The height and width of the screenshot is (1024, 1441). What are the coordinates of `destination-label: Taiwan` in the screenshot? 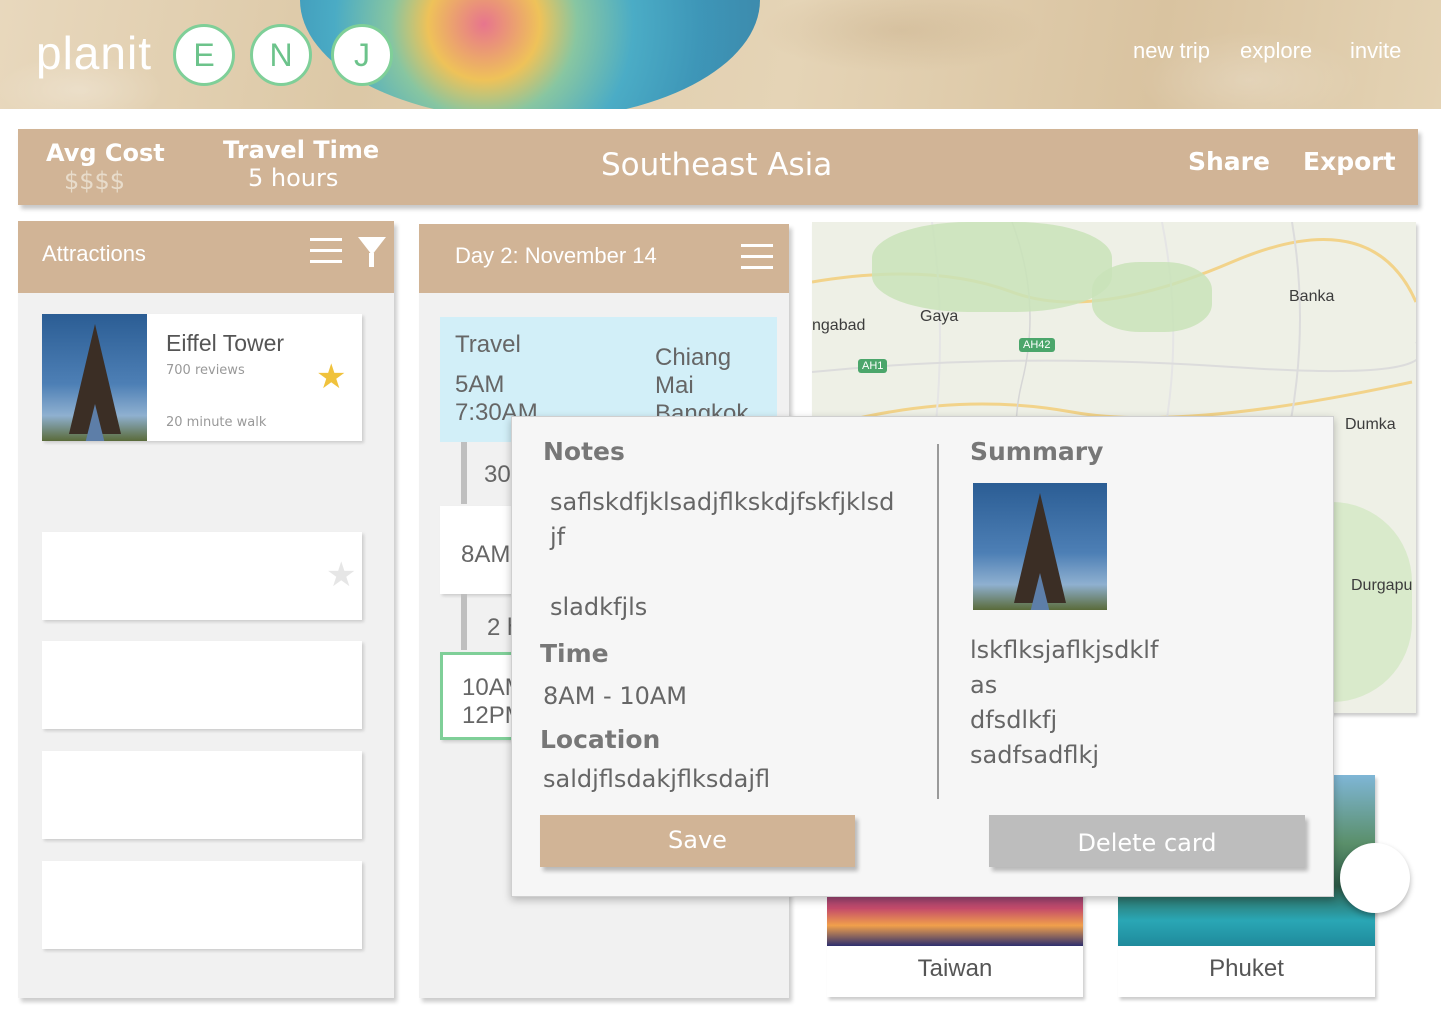 It's located at (955, 968).